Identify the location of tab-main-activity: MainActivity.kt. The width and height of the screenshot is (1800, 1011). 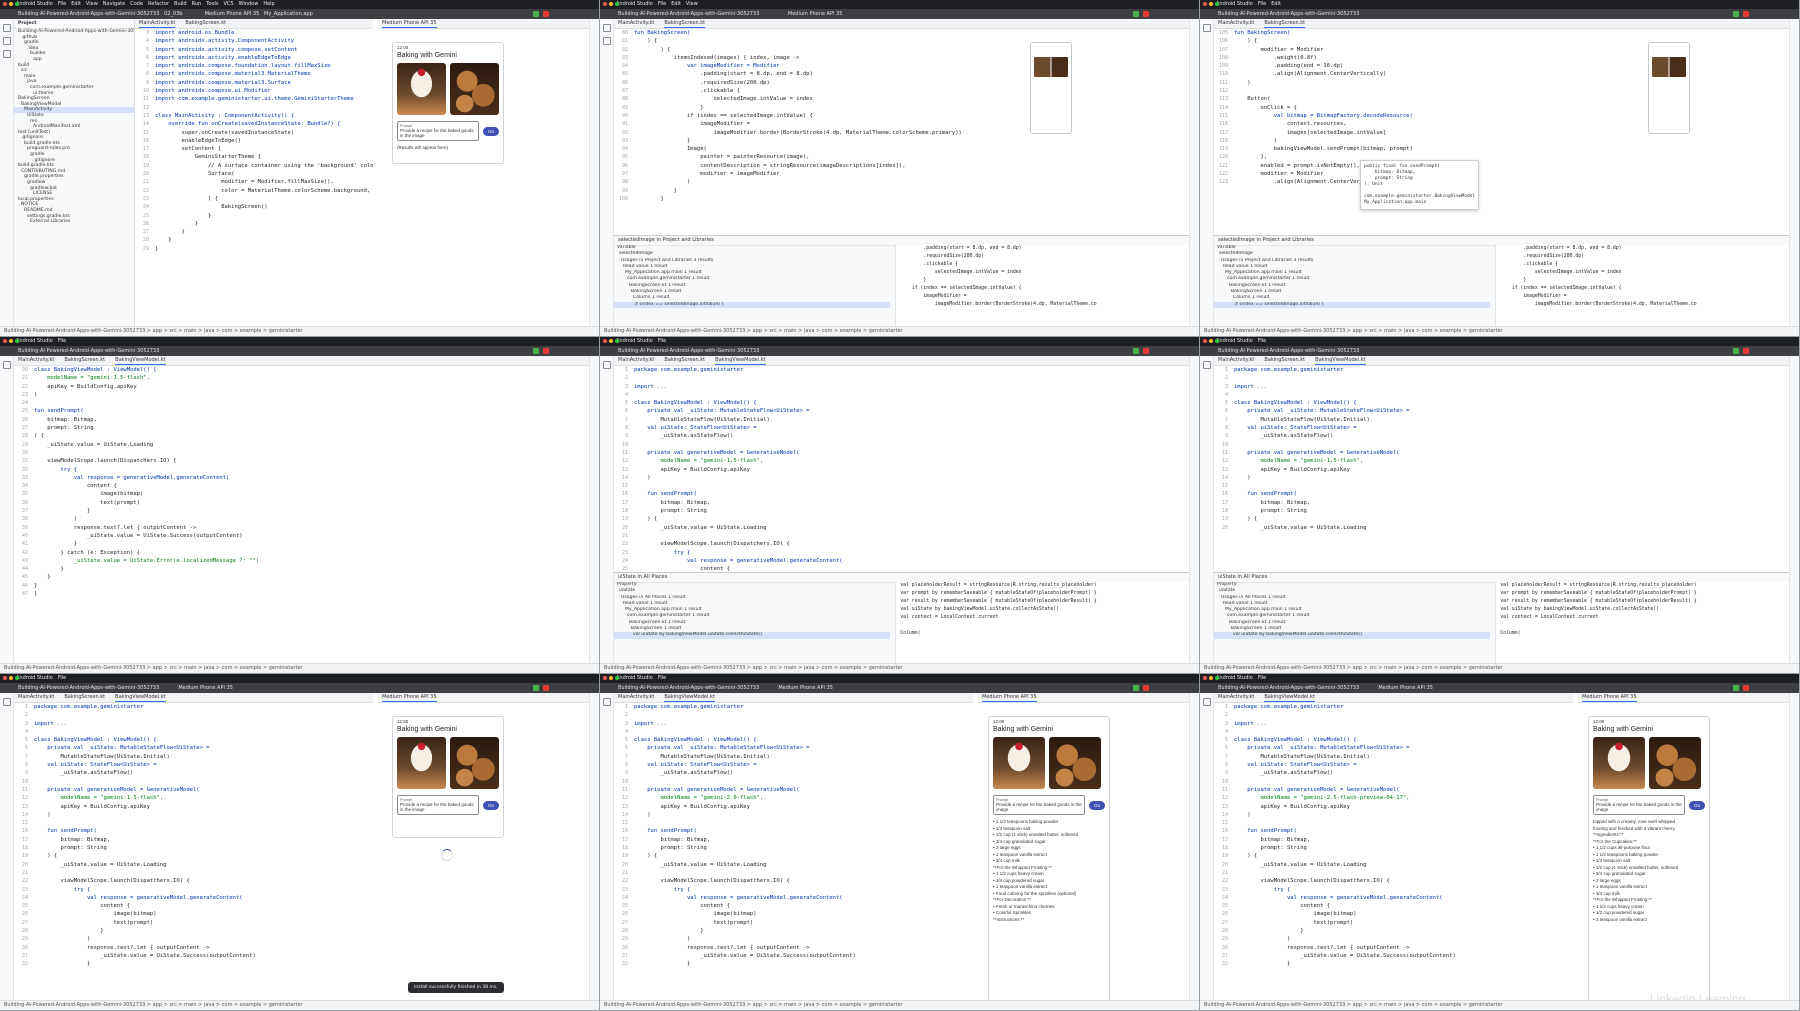
(36, 697).